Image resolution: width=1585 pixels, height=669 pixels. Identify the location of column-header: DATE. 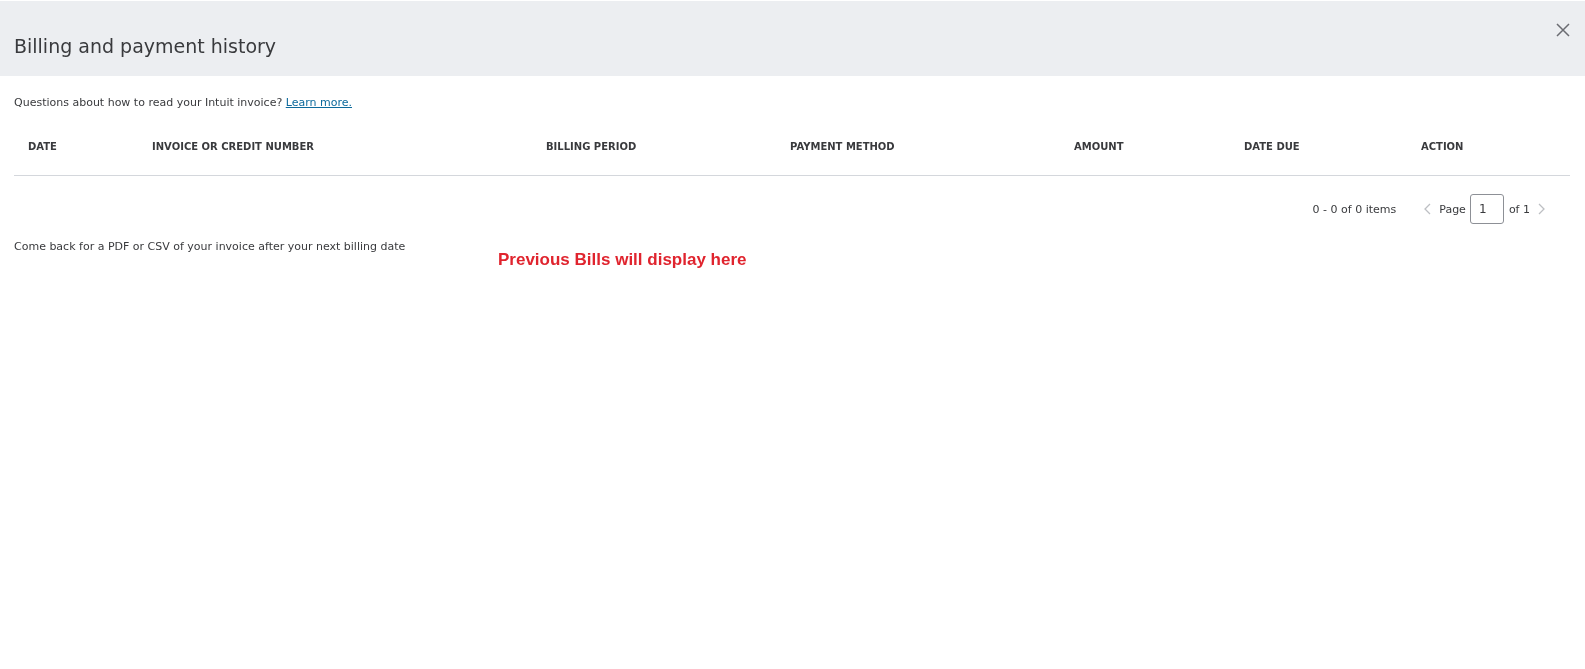
(43, 146).